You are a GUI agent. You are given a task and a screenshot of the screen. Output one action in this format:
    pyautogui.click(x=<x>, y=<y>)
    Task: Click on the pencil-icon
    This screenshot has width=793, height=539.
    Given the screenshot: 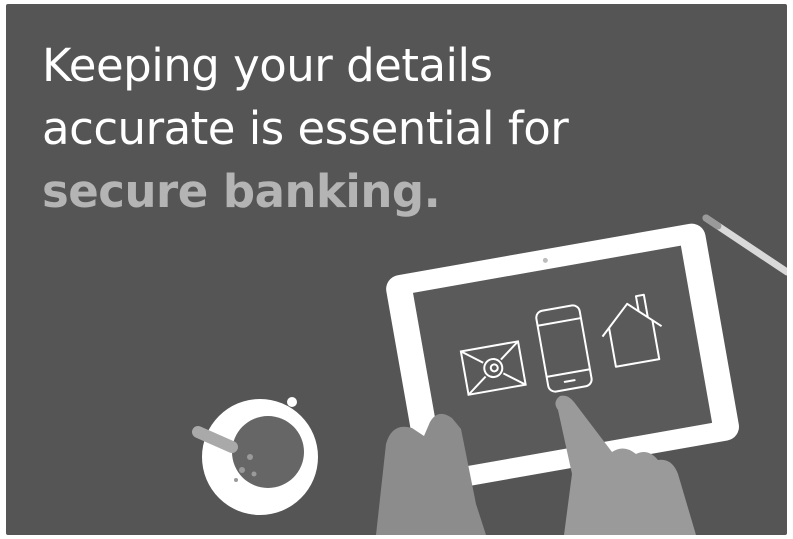 What is the action you would take?
    pyautogui.click(x=744, y=245)
    